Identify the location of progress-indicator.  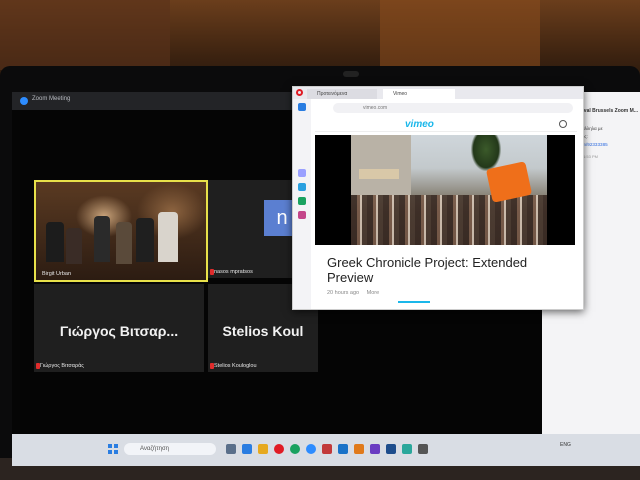
(414, 302).